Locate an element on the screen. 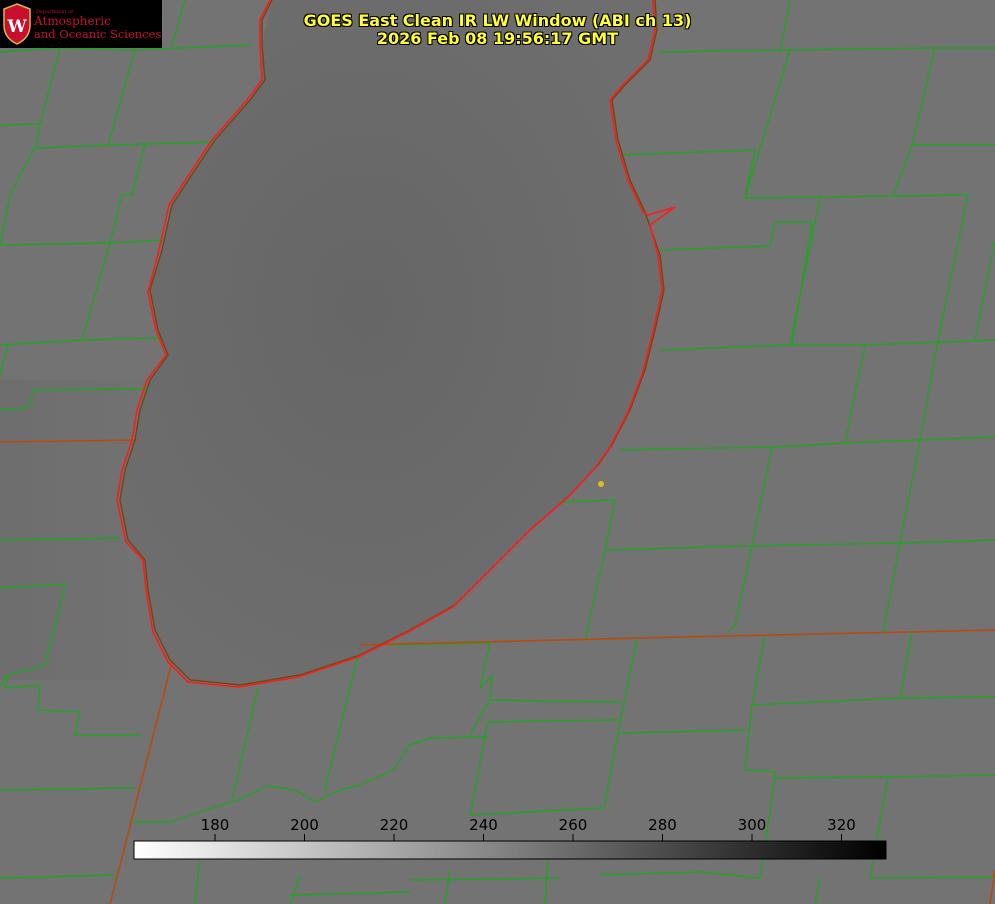 The width and height of the screenshot is (995, 904). colorbar-tick-label: 180 is located at coordinates (215, 825).